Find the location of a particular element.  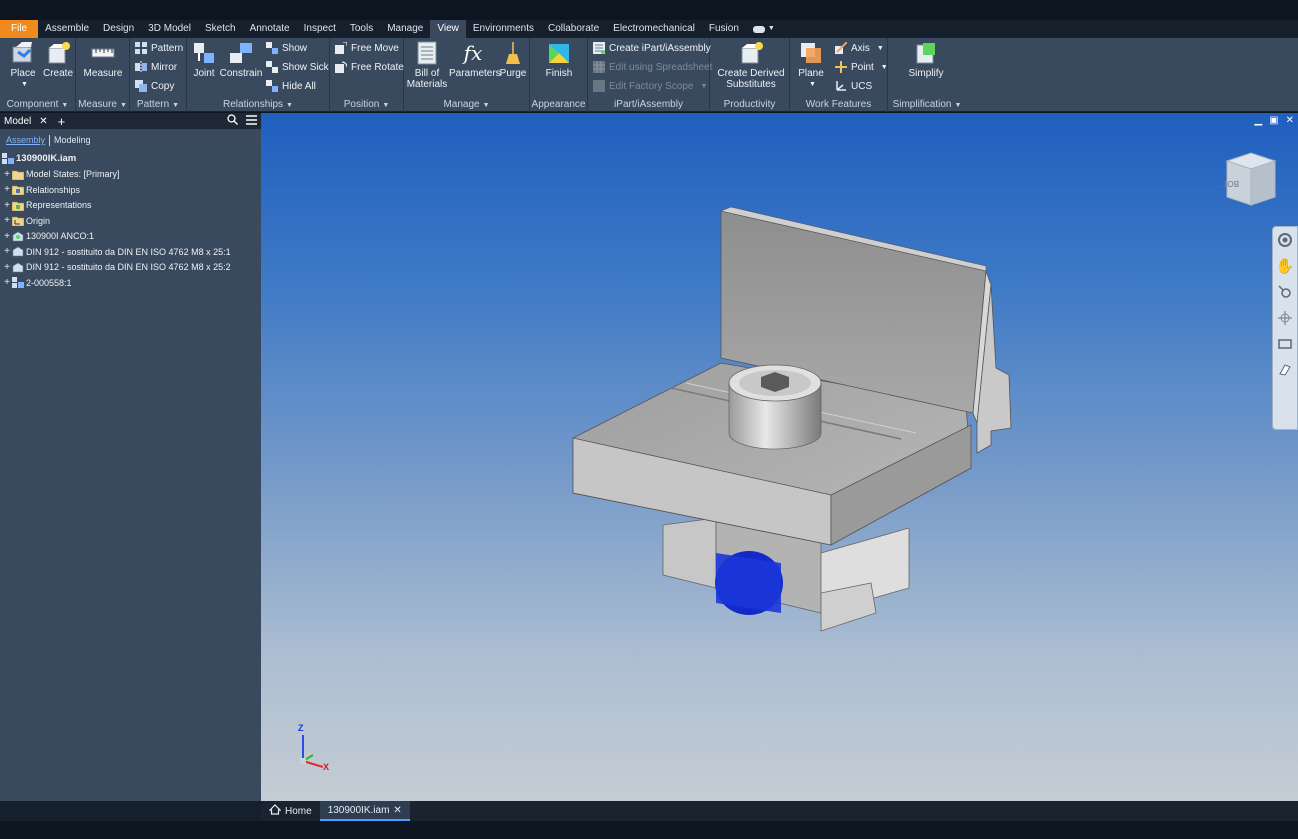

tab-sketch: Sketch is located at coordinates (220, 29).